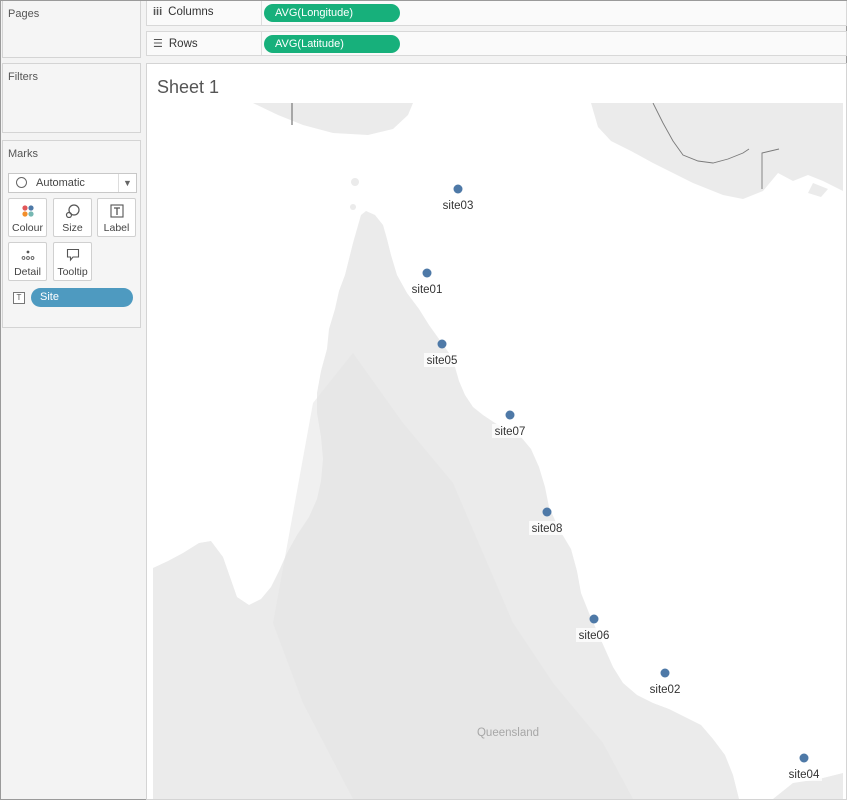 The width and height of the screenshot is (847, 800). I want to click on chevron-down-icon: ▼, so click(127, 183).